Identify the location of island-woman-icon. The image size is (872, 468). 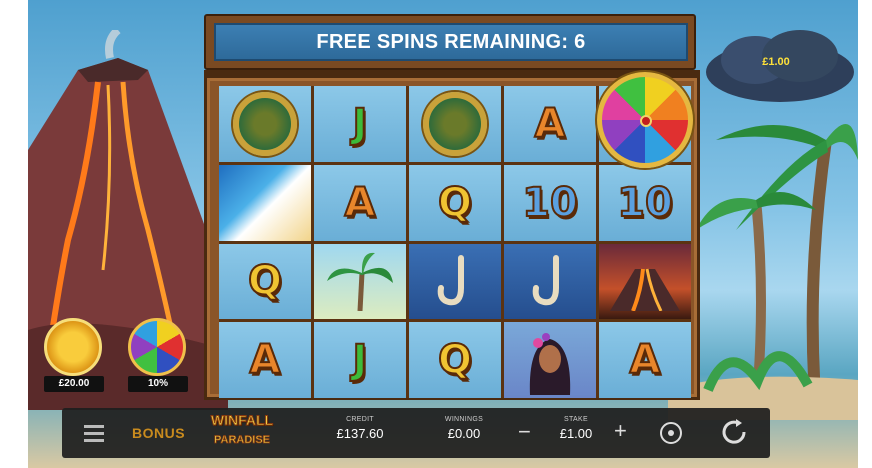
(550, 364).